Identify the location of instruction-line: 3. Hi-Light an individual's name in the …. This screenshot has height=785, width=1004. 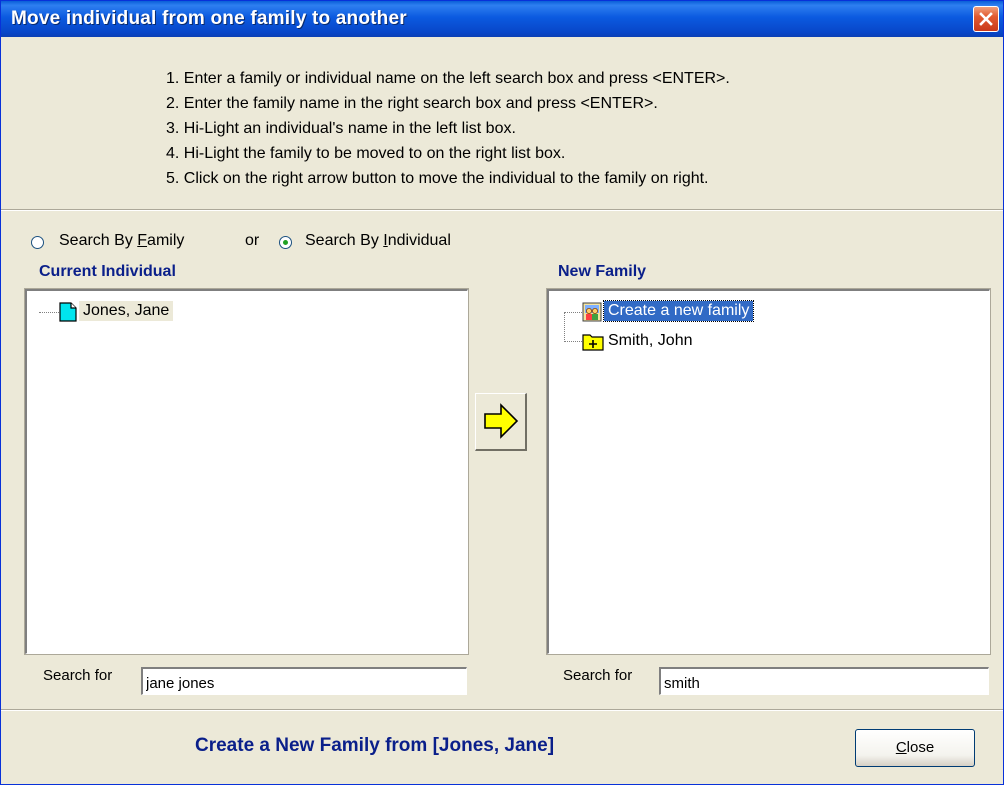
(341, 128).